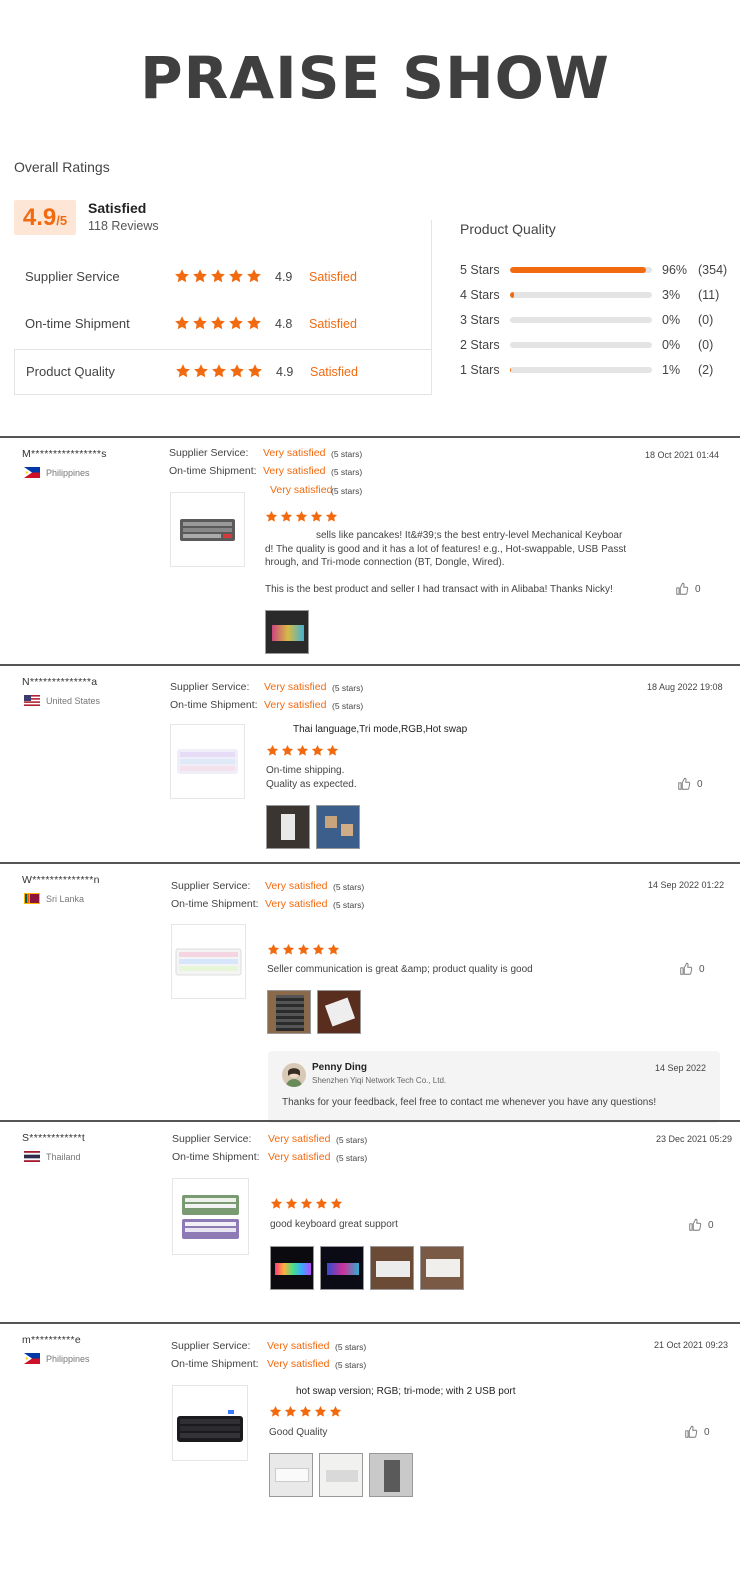 The height and width of the screenshot is (1590, 750). Describe the element at coordinates (581, 370) in the screenshot. I see `pq-bar-track` at that location.